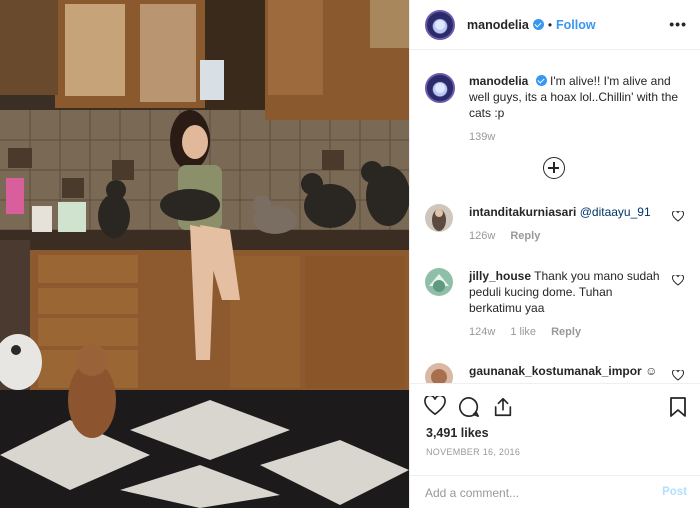 The image size is (700, 508). Describe the element at coordinates (498, 25) in the screenshot. I see `author-username: manodelia` at that location.